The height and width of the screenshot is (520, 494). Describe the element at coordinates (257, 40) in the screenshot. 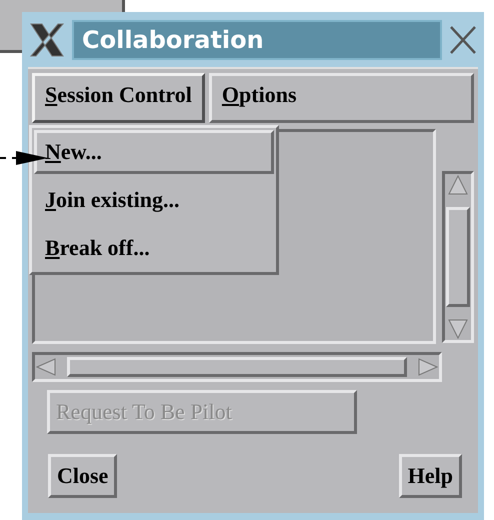

I see `window-title: Collaboration` at that location.